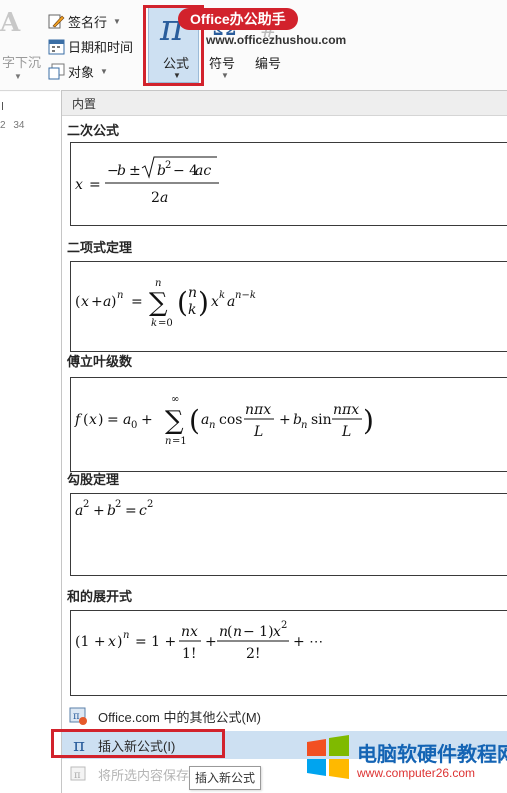 The height and width of the screenshot is (793, 507). I want to click on gallery-header: 内置, so click(284, 103).